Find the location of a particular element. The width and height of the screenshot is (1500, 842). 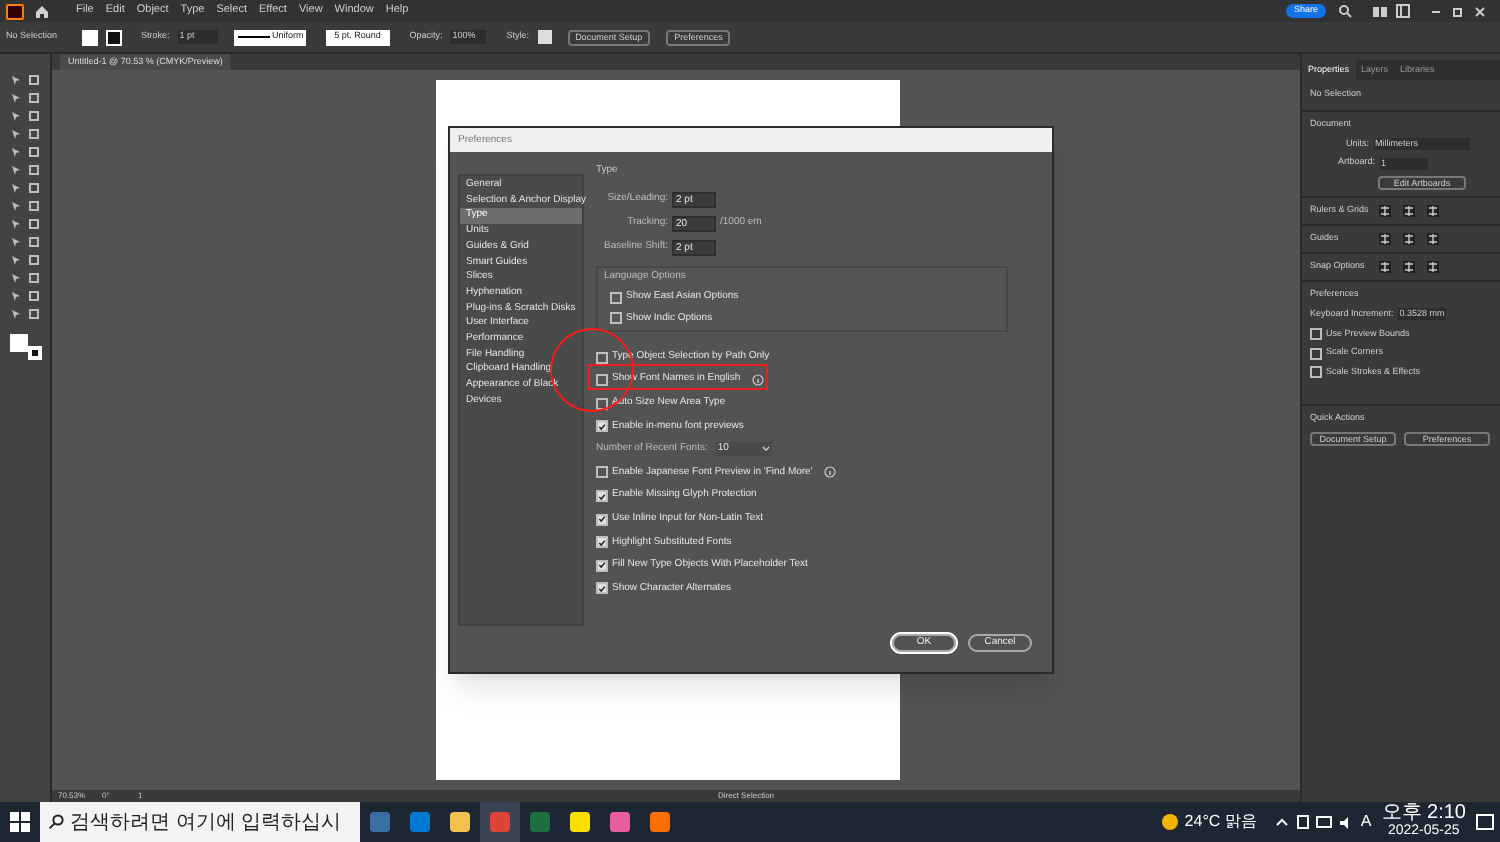

windows-start-icon is located at coordinates (20, 822).